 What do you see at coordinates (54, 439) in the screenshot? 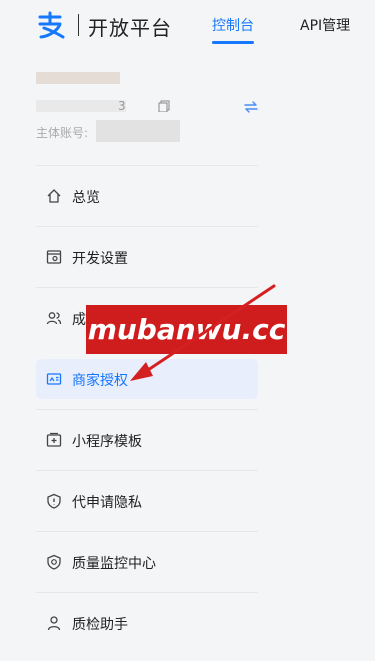
I see `template-icon` at bounding box center [54, 439].